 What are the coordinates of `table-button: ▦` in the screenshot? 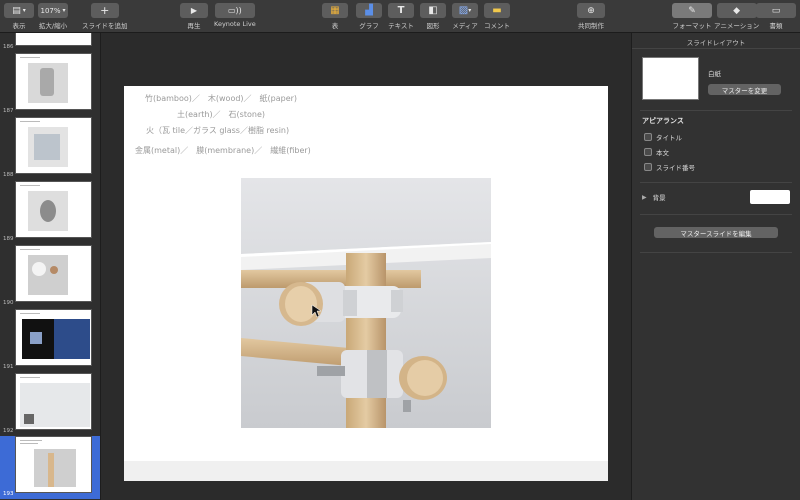 It's located at (335, 10).